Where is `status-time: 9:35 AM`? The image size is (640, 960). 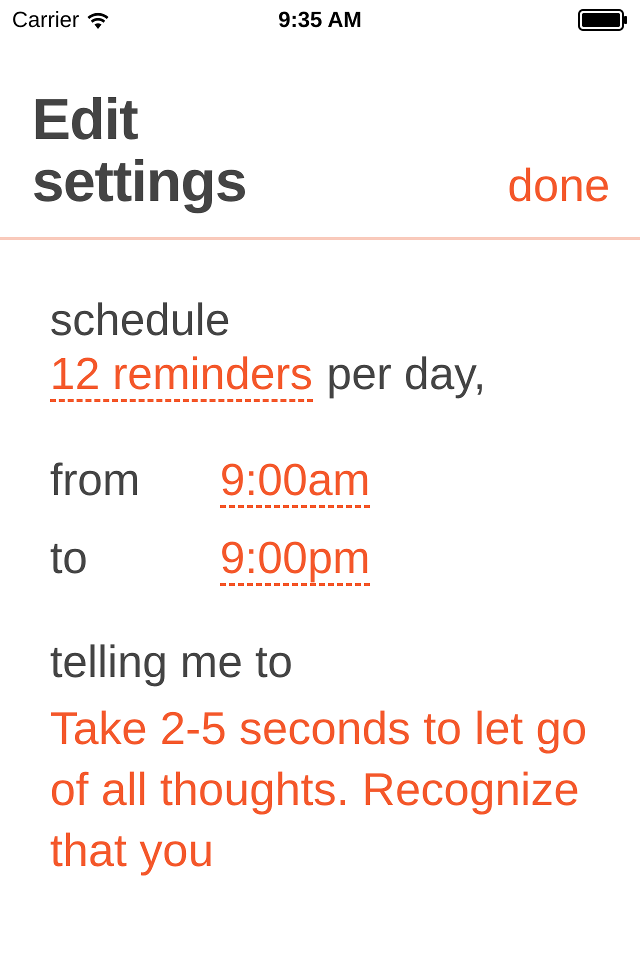 status-time: 9:35 AM is located at coordinates (320, 19).